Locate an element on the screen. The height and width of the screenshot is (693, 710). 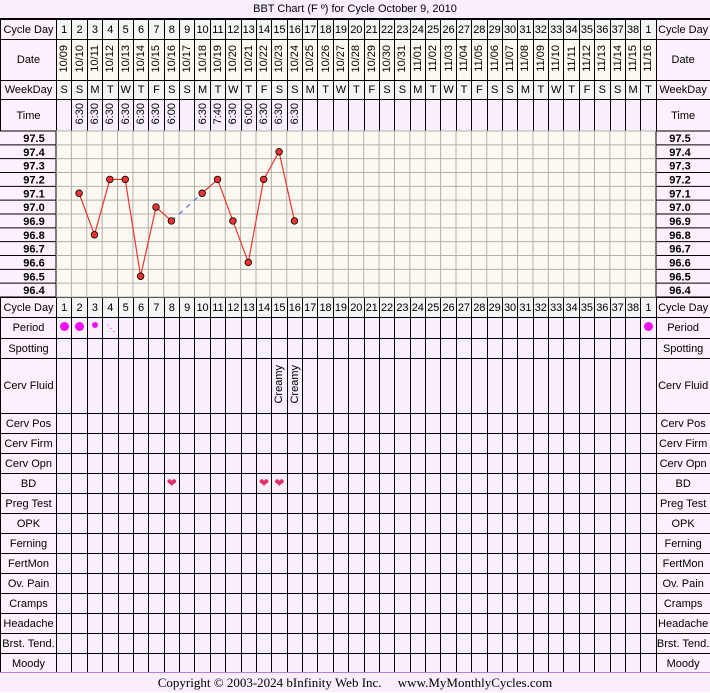
y-tick-label-right: 96.8 is located at coordinates (679, 236).